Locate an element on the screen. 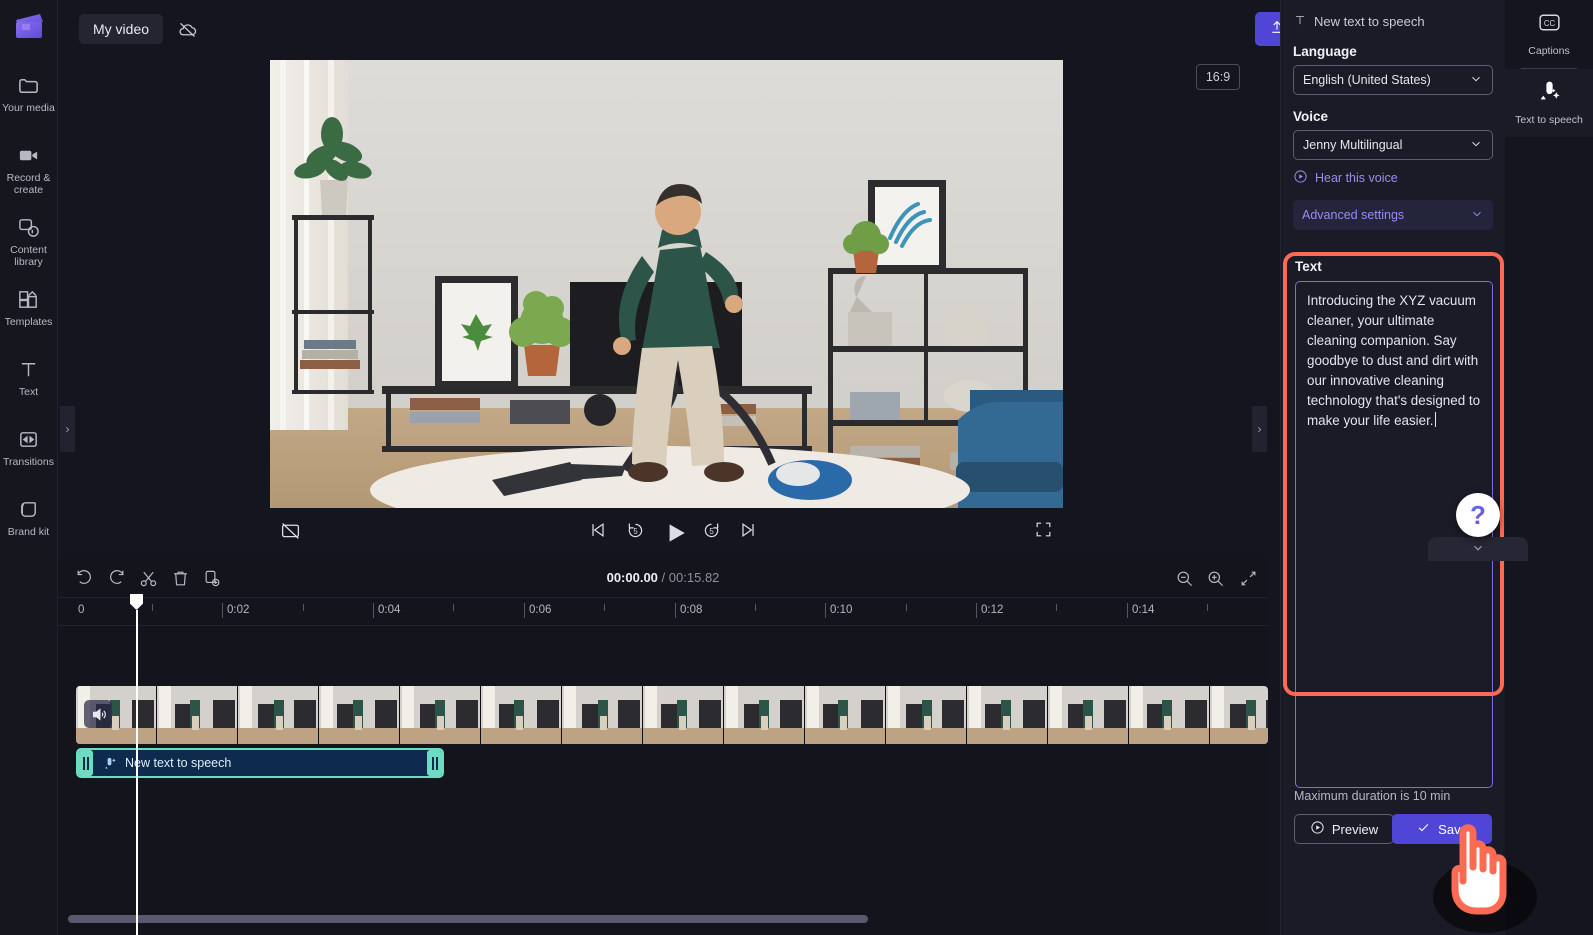 The width and height of the screenshot is (1593, 935). panel-collapse-chevron-tab is located at coordinates (1478, 549).